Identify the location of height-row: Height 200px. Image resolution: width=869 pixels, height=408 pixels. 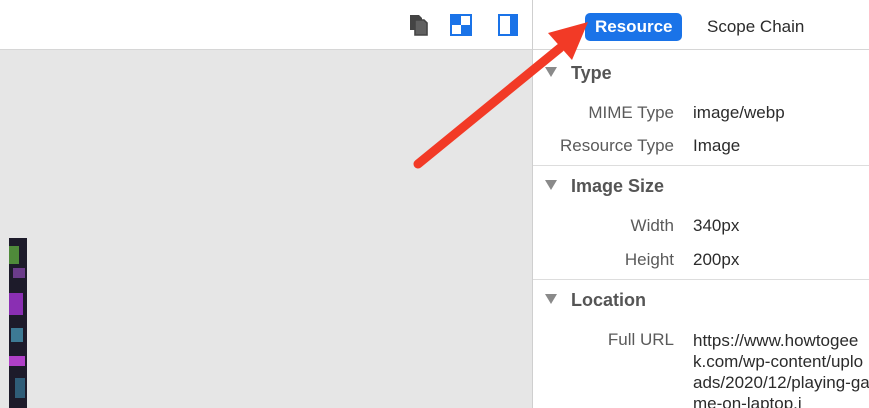
(701, 263).